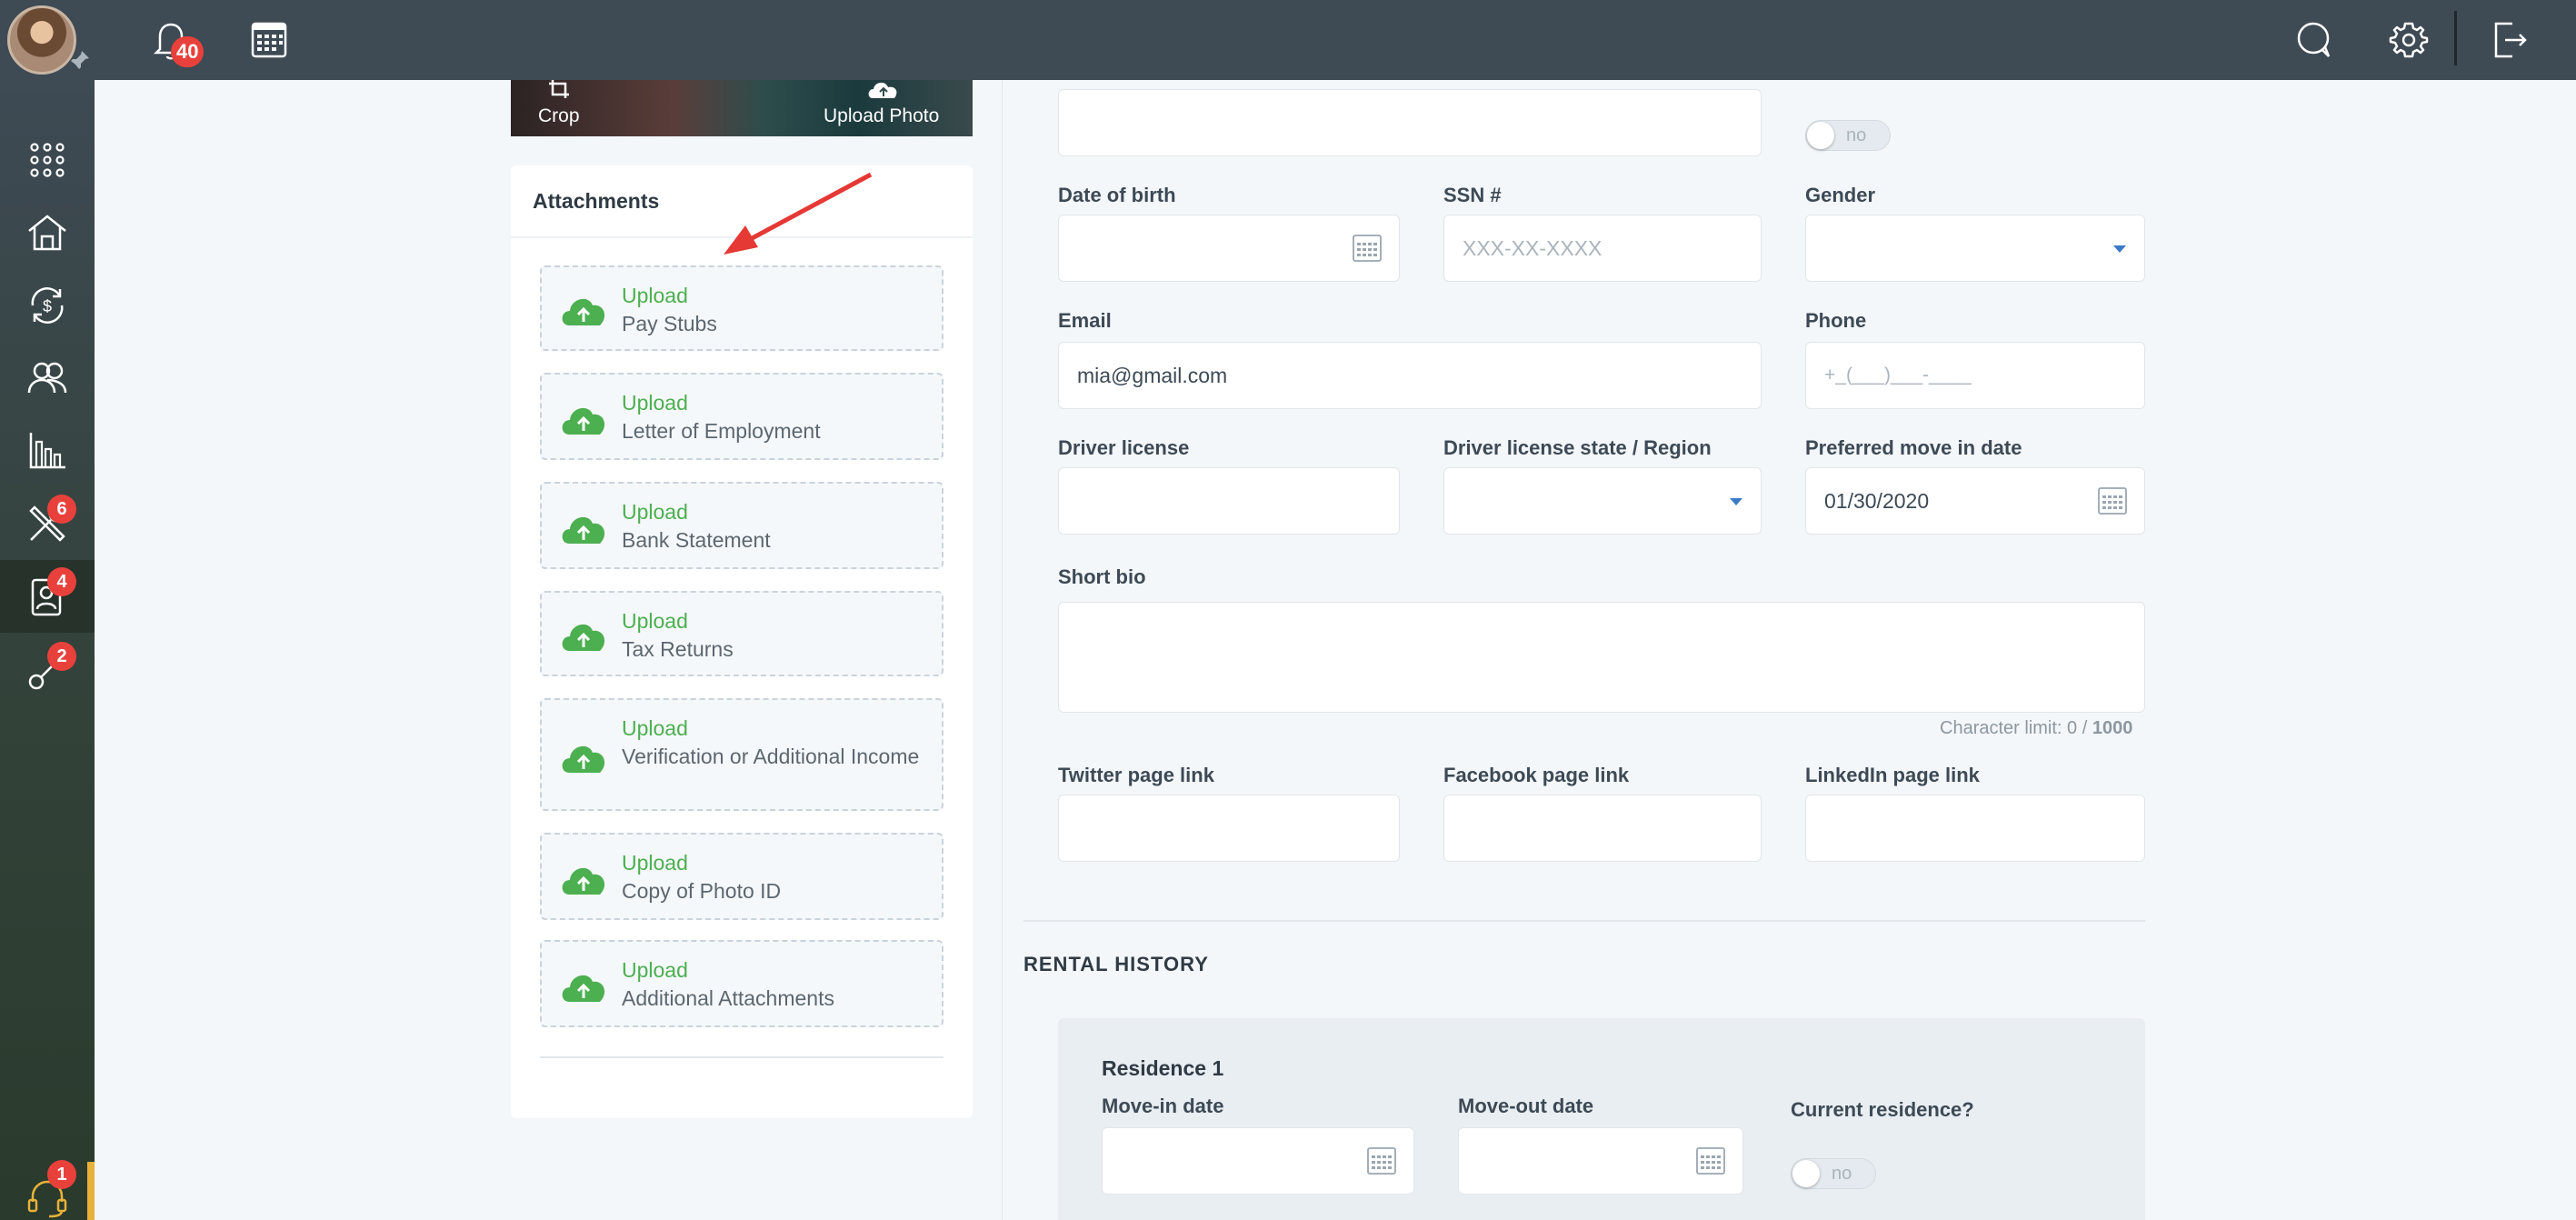 The image size is (2576, 1220). What do you see at coordinates (41, 40) in the screenshot?
I see `user-avatar` at bounding box center [41, 40].